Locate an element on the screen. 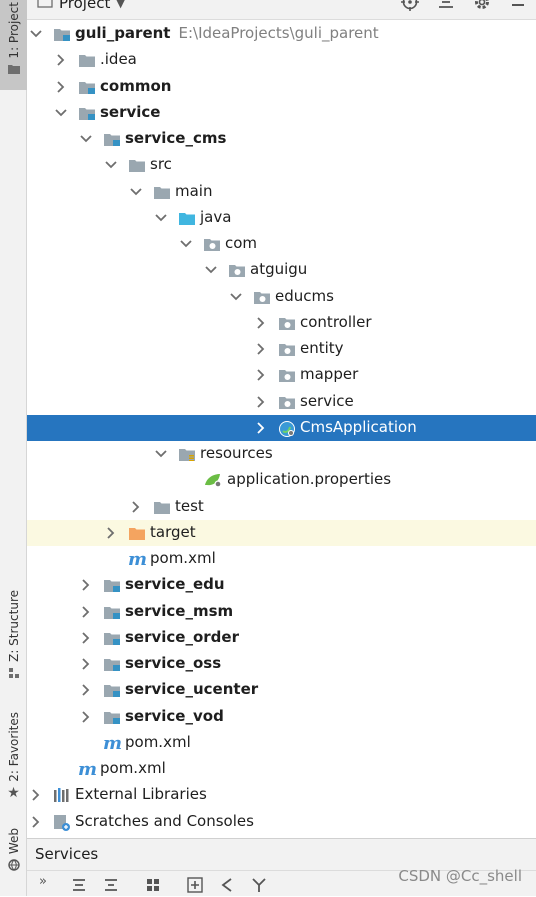 This screenshot has height=897, width=536. tree-node-label: resources is located at coordinates (236, 453).